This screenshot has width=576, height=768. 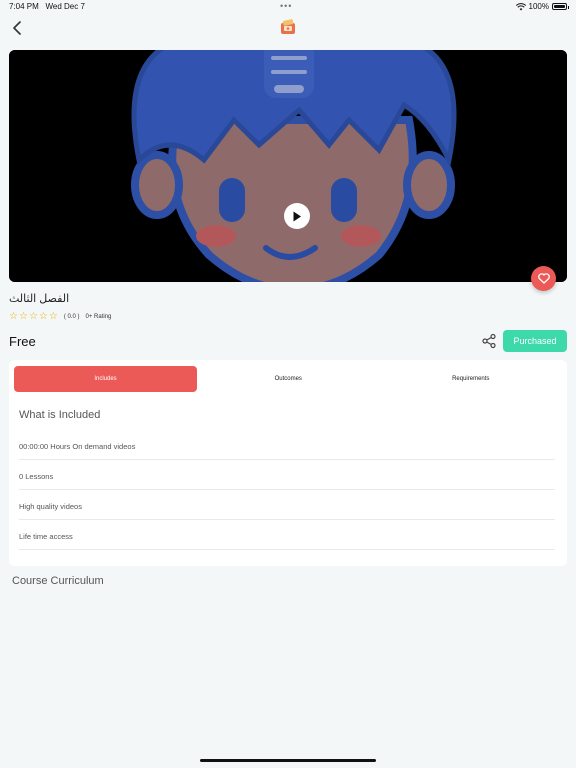 I want to click on date-text: Wed Dec 7, so click(x=64, y=6).